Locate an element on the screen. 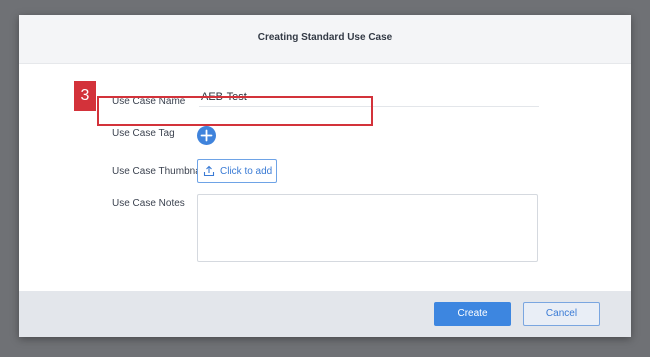 The height and width of the screenshot is (357, 650). add-thumbnail-label: Click to add is located at coordinates (246, 171).